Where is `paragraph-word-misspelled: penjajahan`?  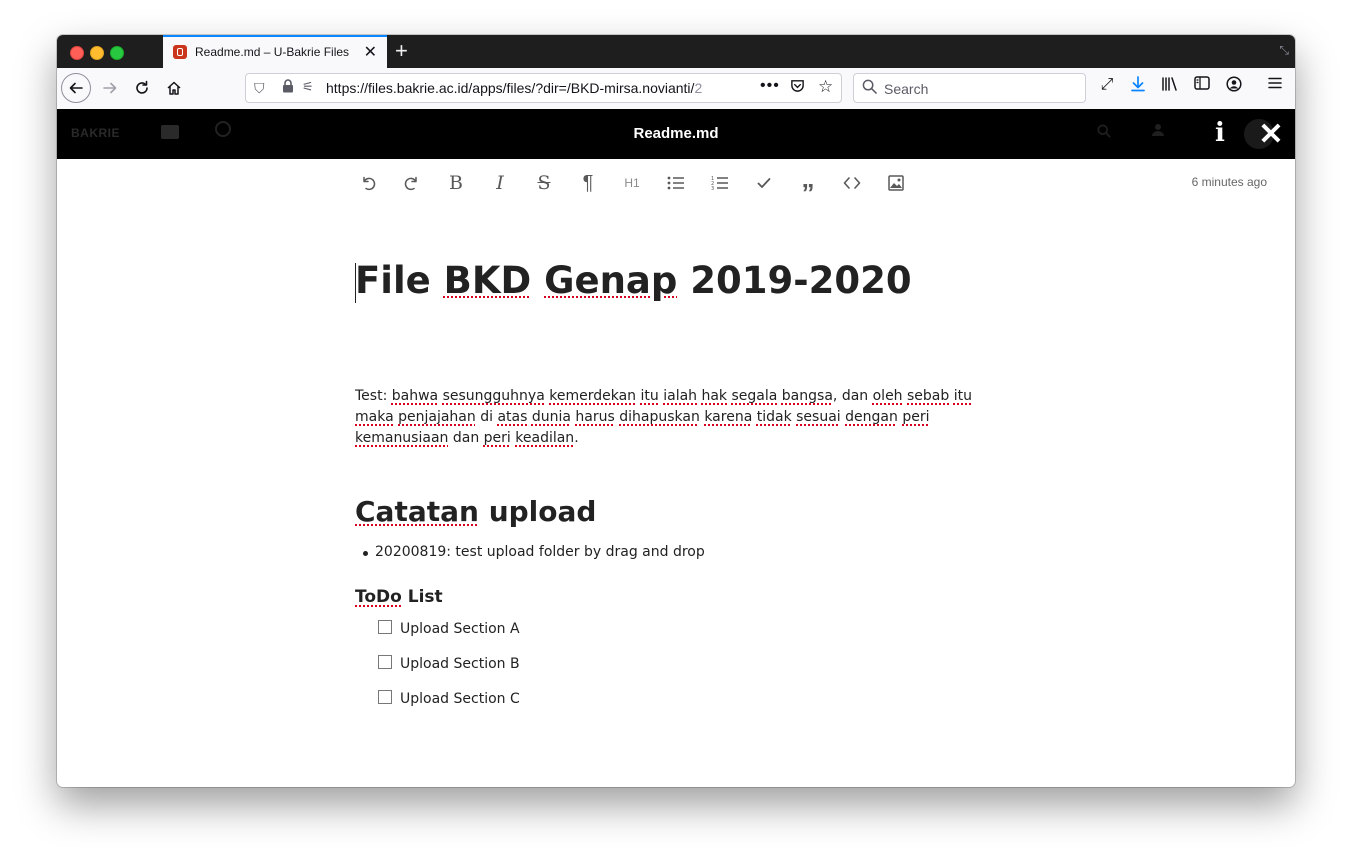
paragraph-word-misspelled: penjajahan is located at coordinates (437, 417).